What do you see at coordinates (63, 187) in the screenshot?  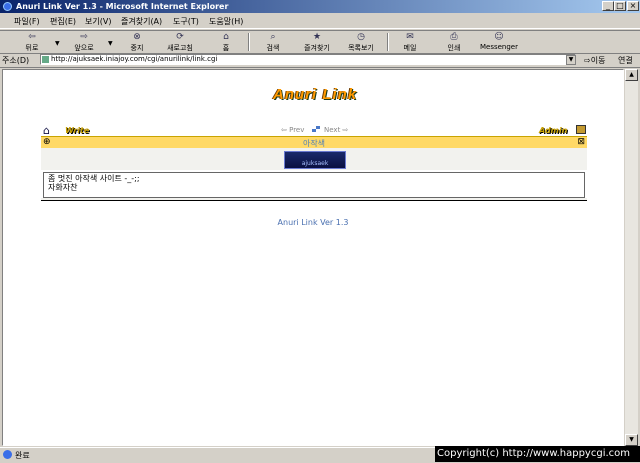 I see `description-line: 자화자찬` at bounding box center [63, 187].